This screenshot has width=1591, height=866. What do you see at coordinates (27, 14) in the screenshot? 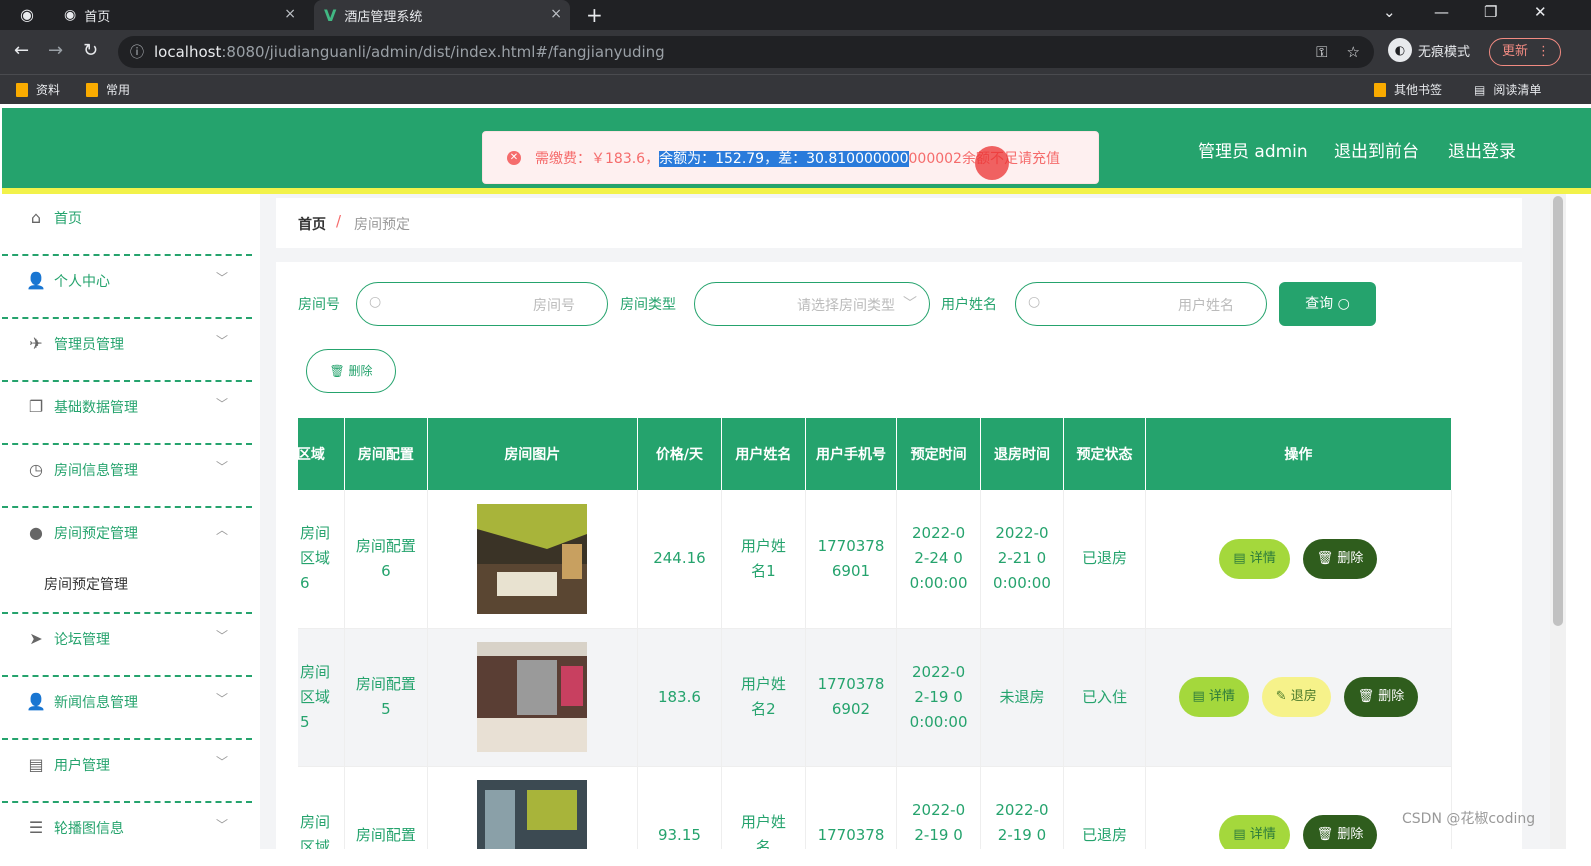
I see `globe-icon: ◉` at bounding box center [27, 14].